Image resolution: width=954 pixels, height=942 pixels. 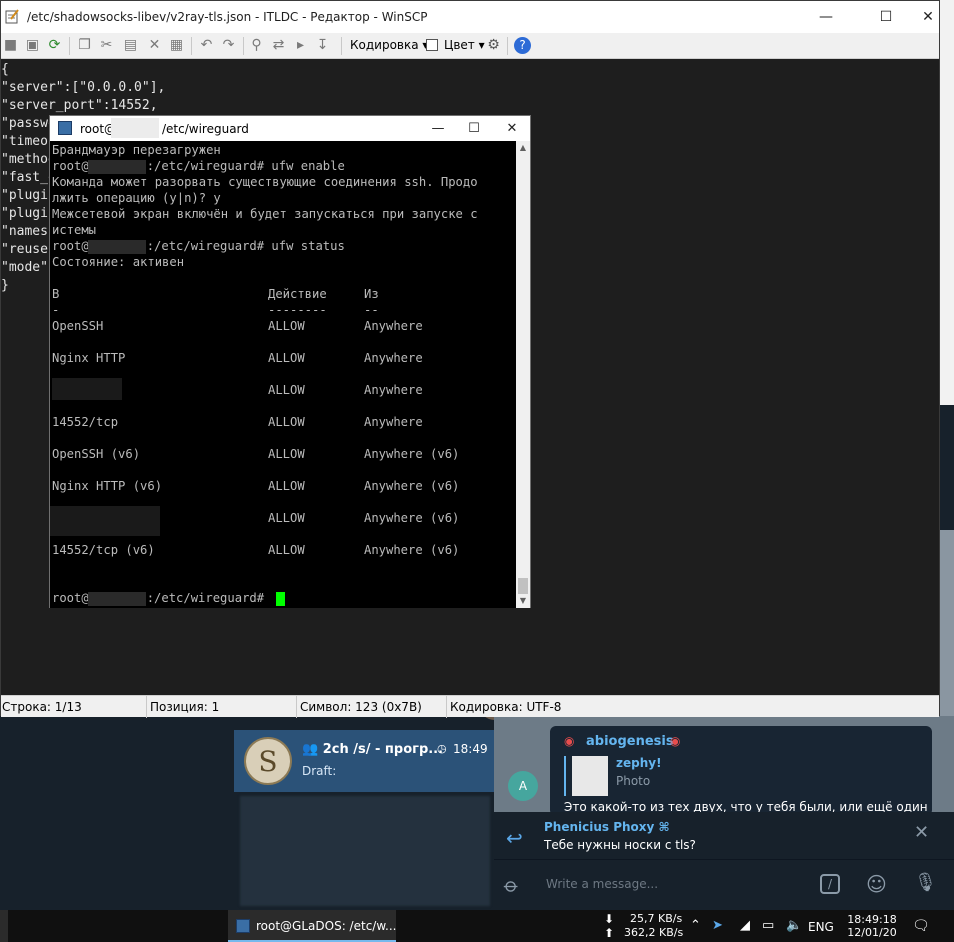 I want to click on refresh-icon: ⟳, so click(x=54, y=45).